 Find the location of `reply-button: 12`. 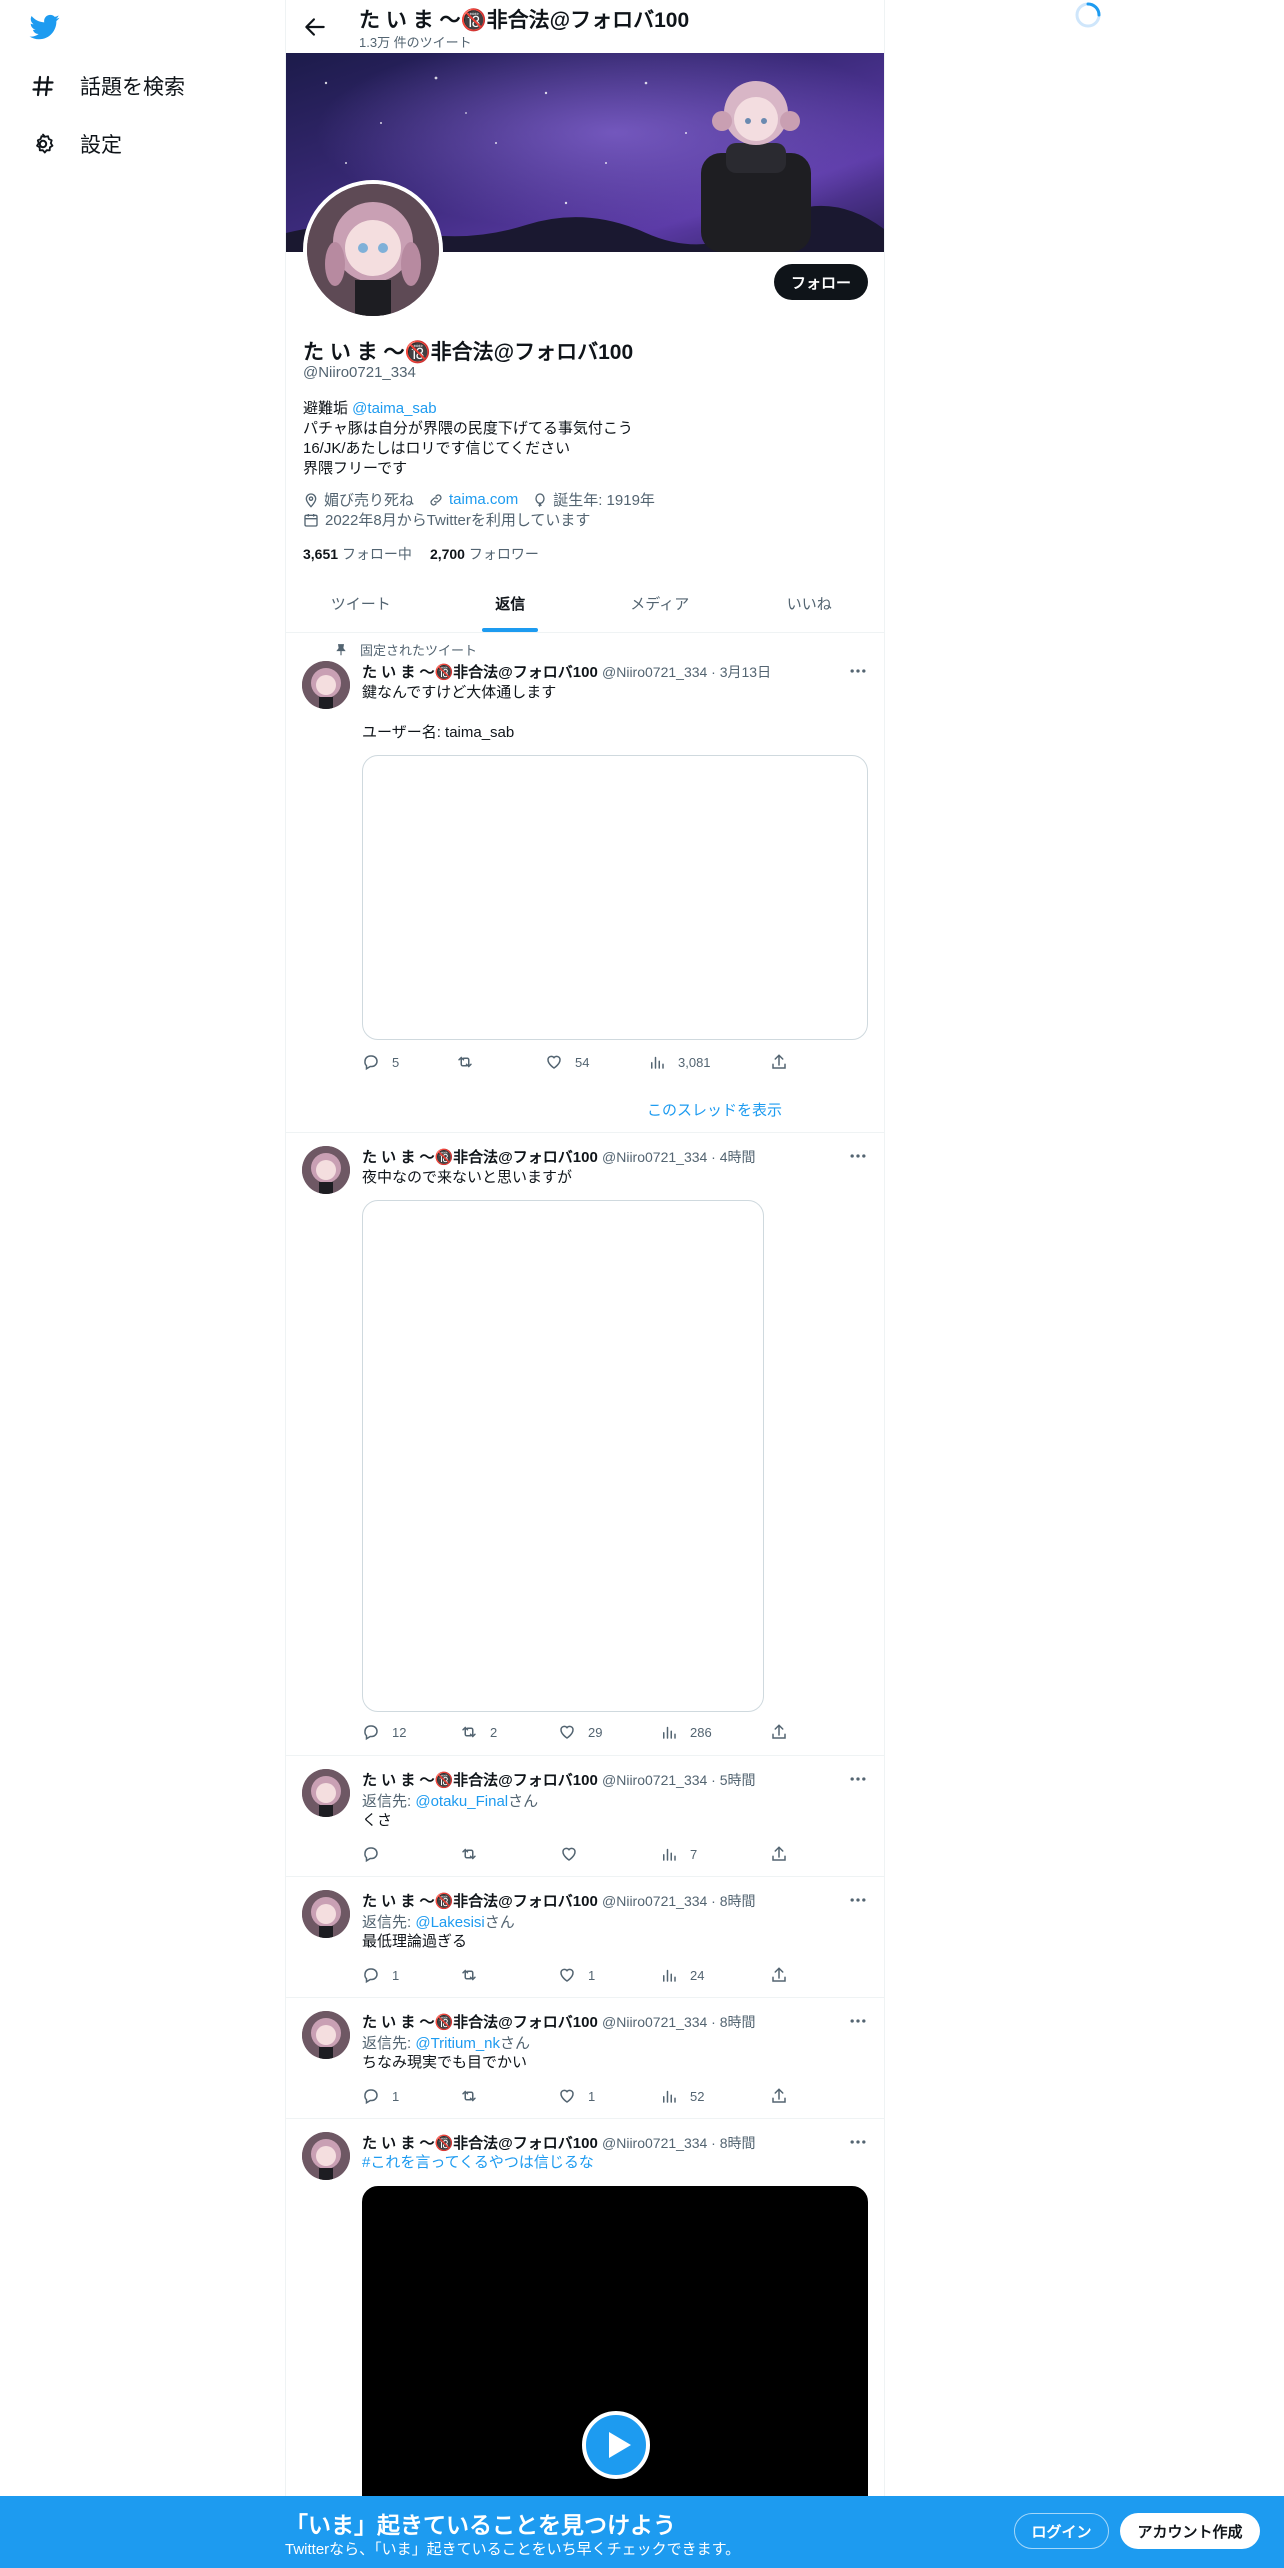

reply-button: 12 is located at coordinates (384, 1732).